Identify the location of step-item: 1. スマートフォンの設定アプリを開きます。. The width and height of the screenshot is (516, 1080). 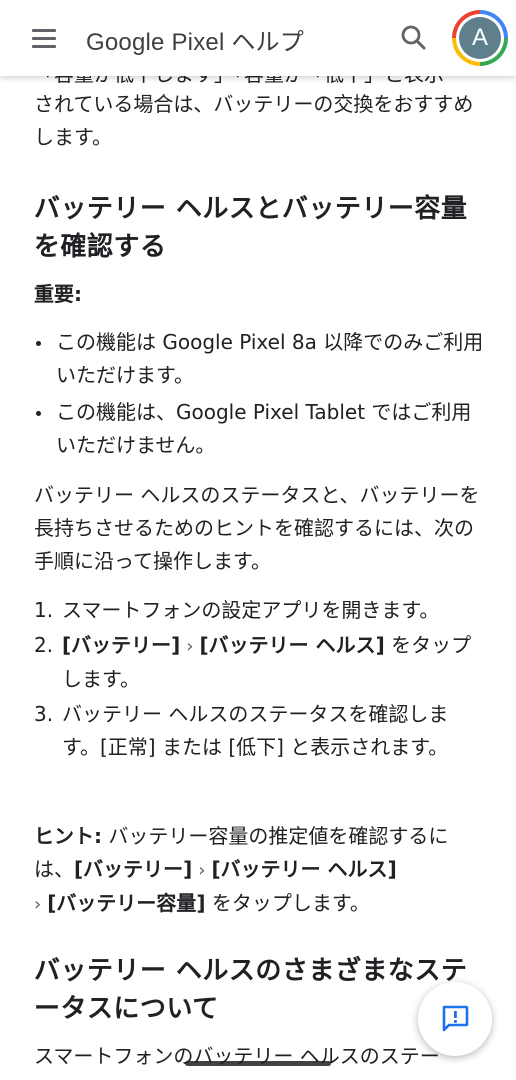
(259, 610).